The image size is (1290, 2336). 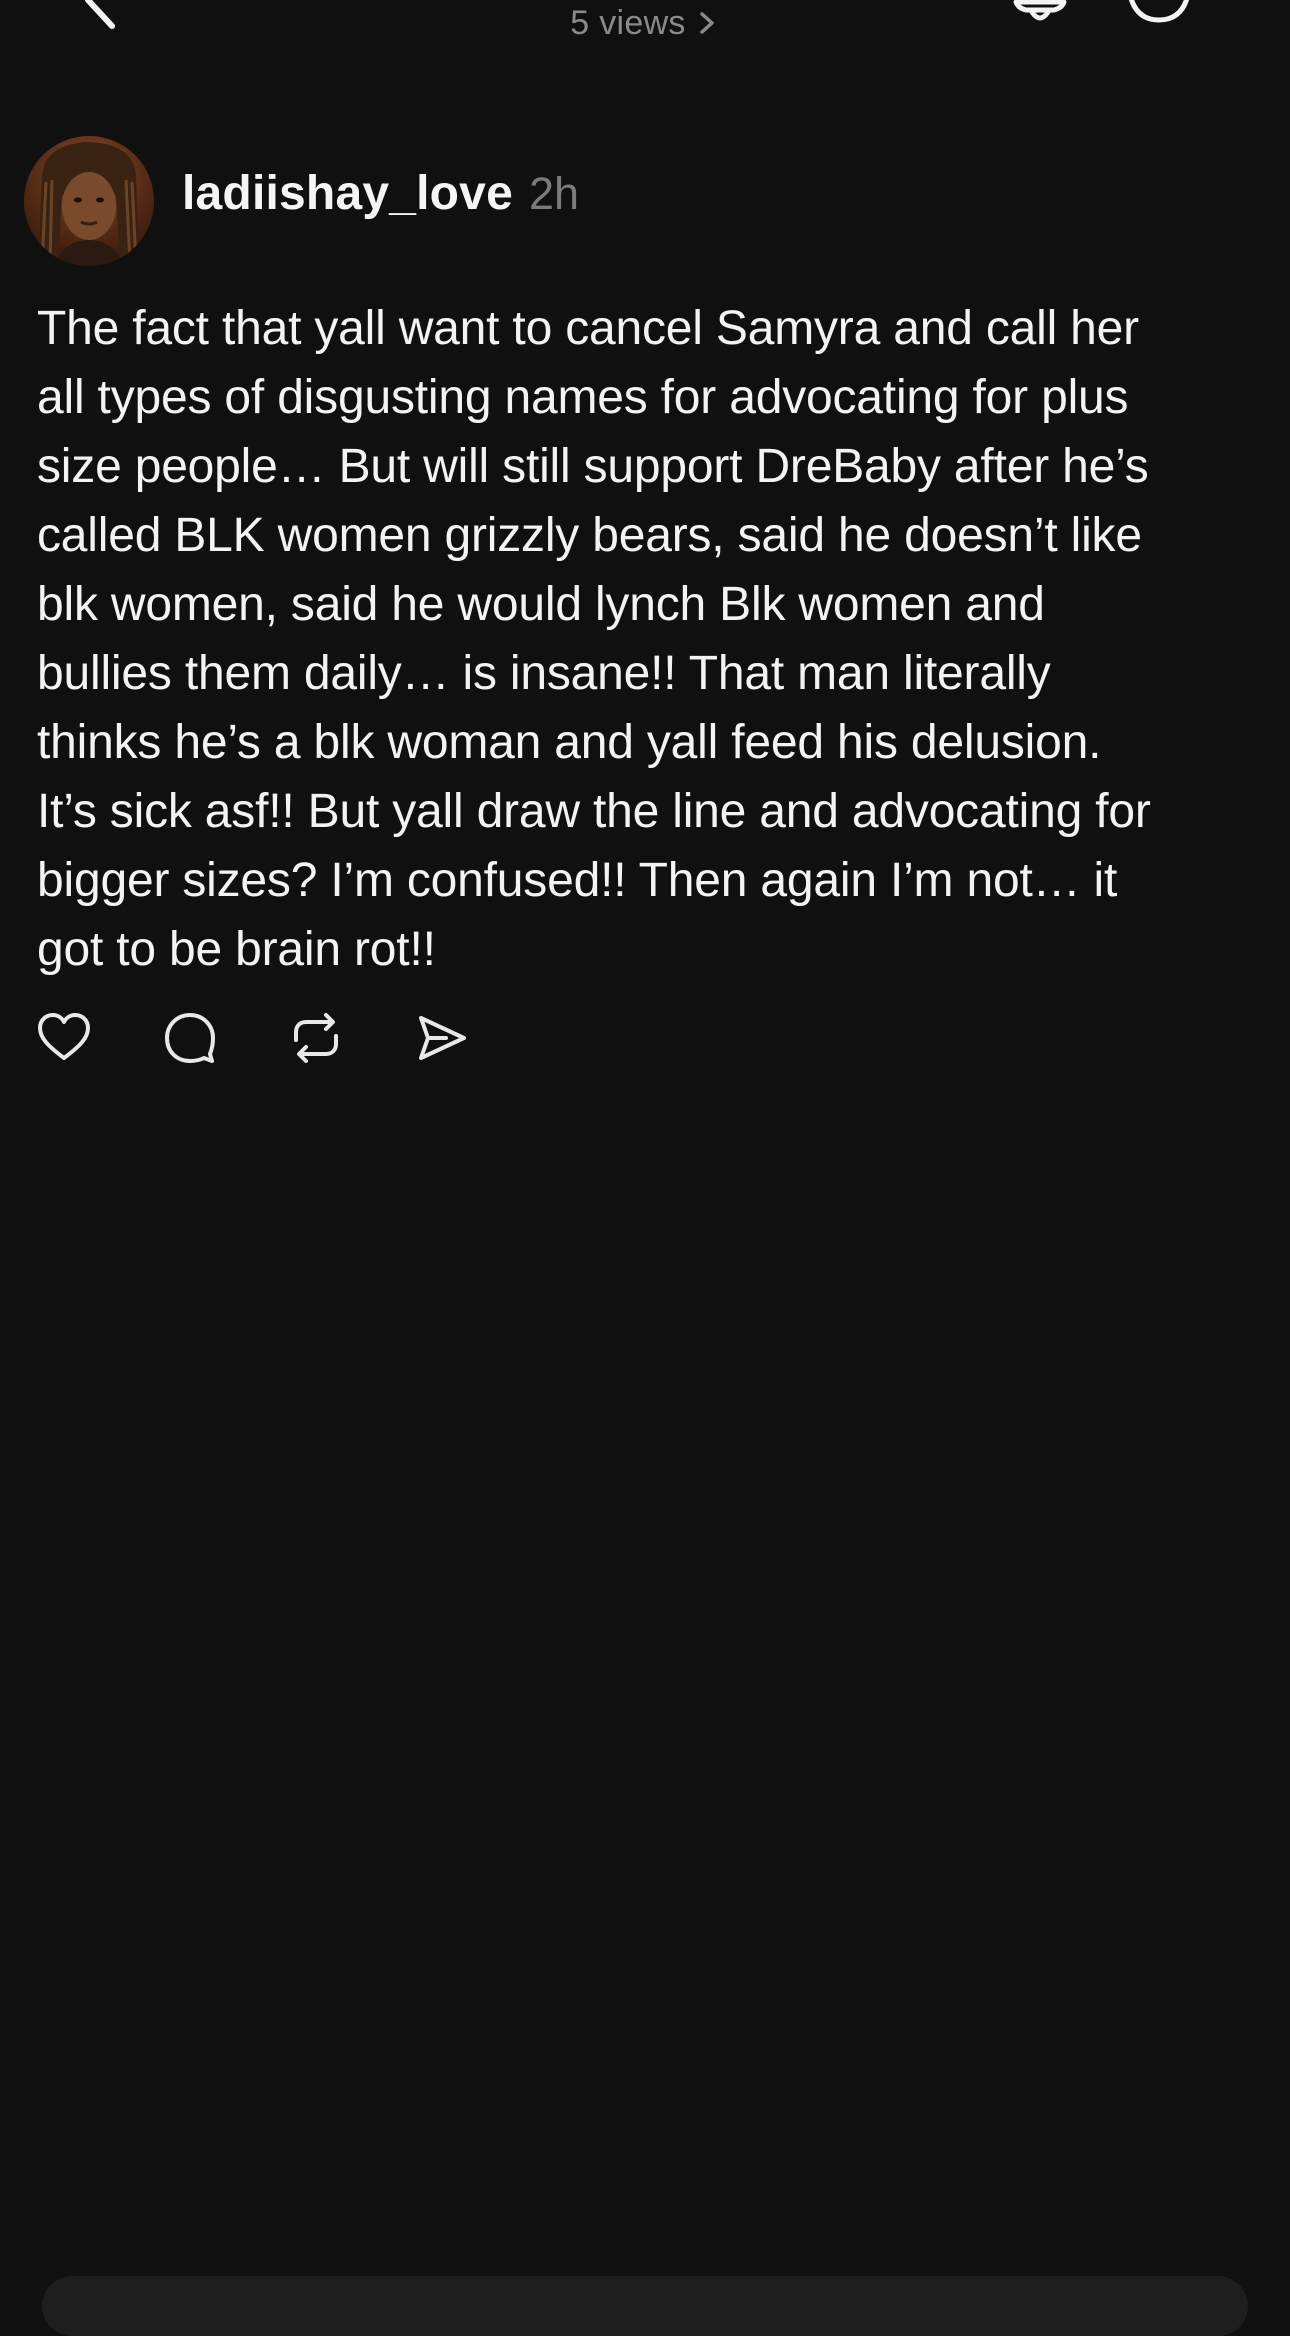 What do you see at coordinates (347, 193) in the screenshot?
I see `username: ladiishay_love` at bounding box center [347, 193].